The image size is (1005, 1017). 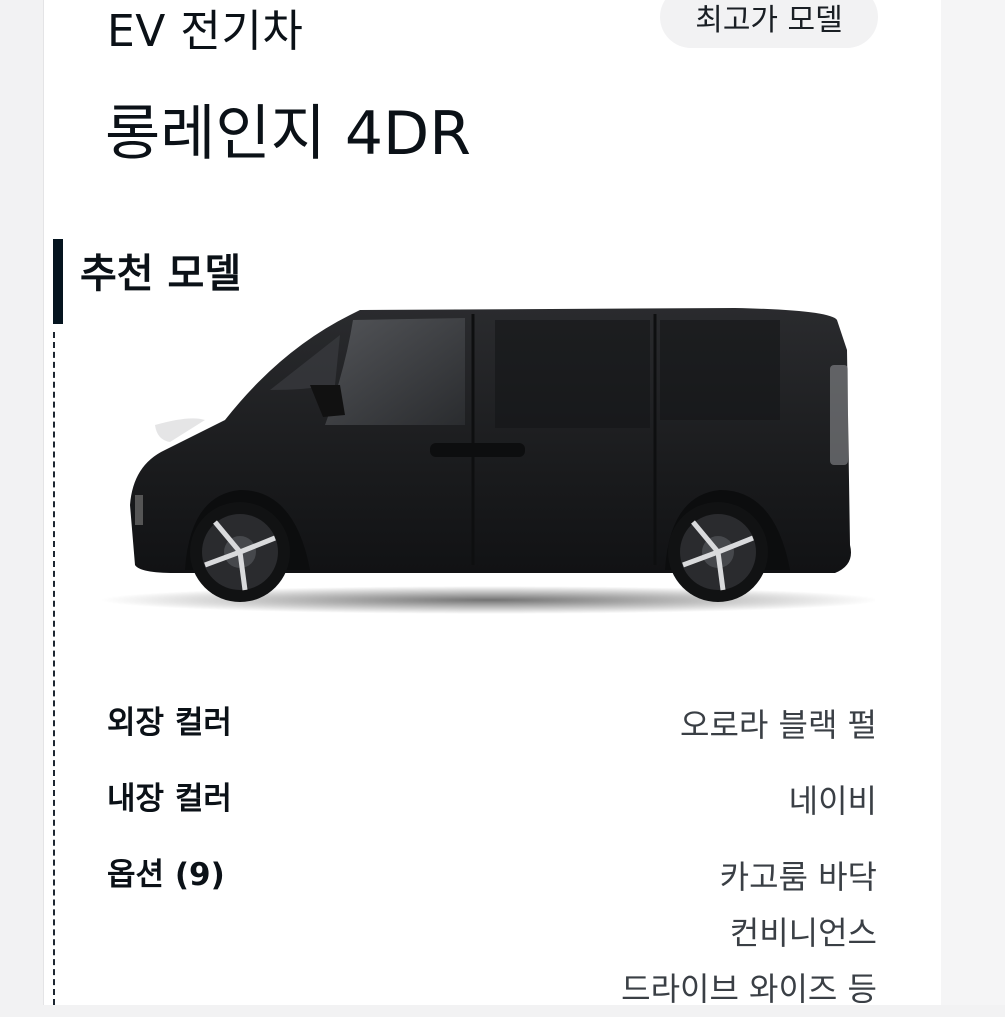 I want to click on spec-label: 옵션 (9), so click(x=166, y=875).